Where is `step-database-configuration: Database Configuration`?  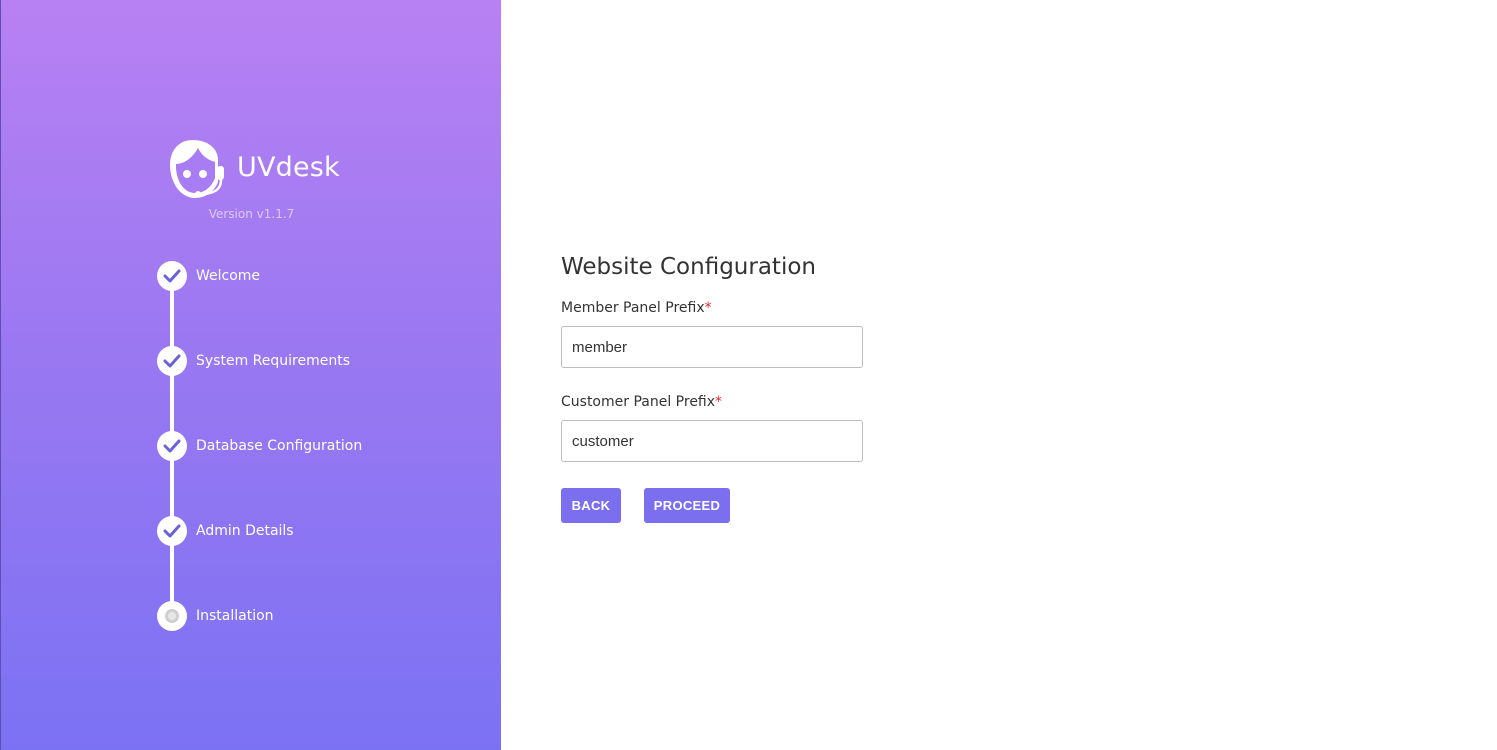 step-database-configuration: Database Configuration is located at coordinates (259, 446).